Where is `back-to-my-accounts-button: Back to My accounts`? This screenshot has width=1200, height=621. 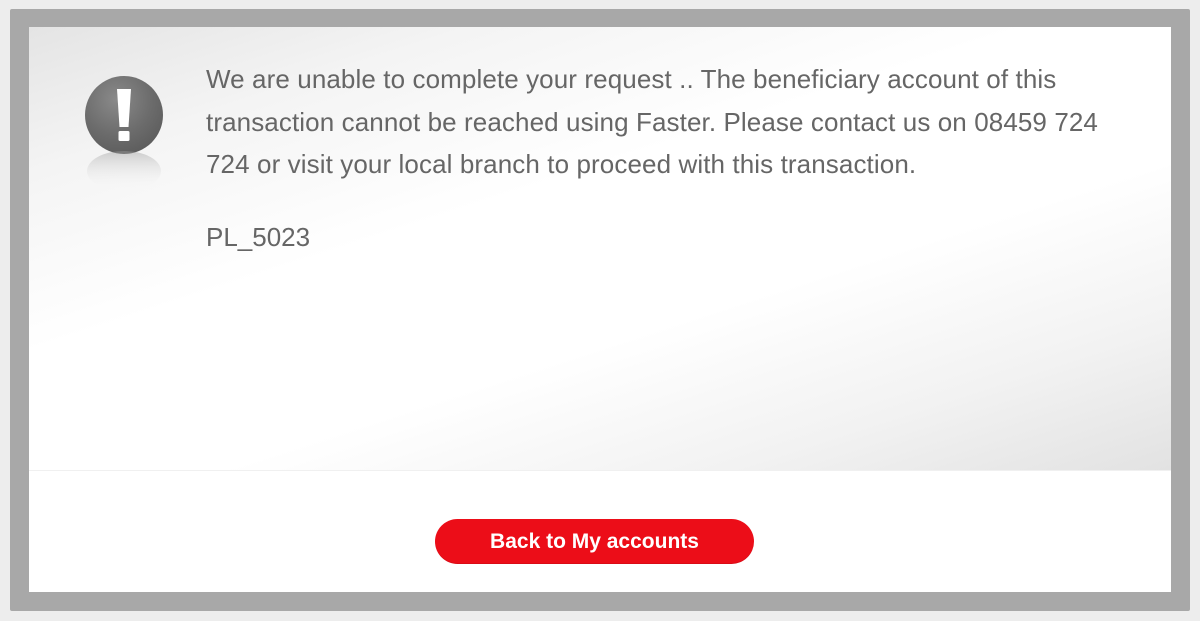
back-to-my-accounts-button: Back to My accounts is located at coordinates (594, 541).